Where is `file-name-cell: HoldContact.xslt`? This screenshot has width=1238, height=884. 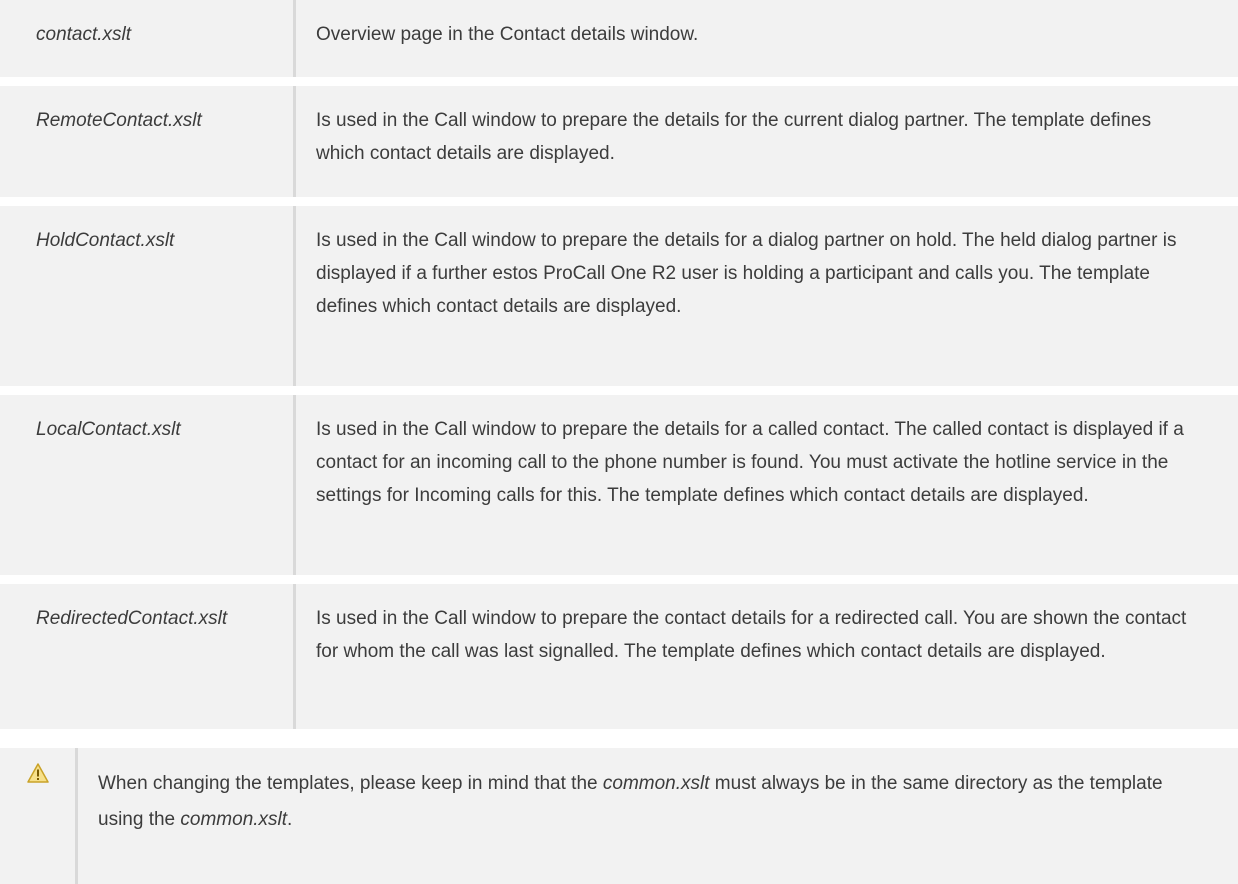 file-name-cell: HoldContact.xslt is located at coordinates (148, 296).